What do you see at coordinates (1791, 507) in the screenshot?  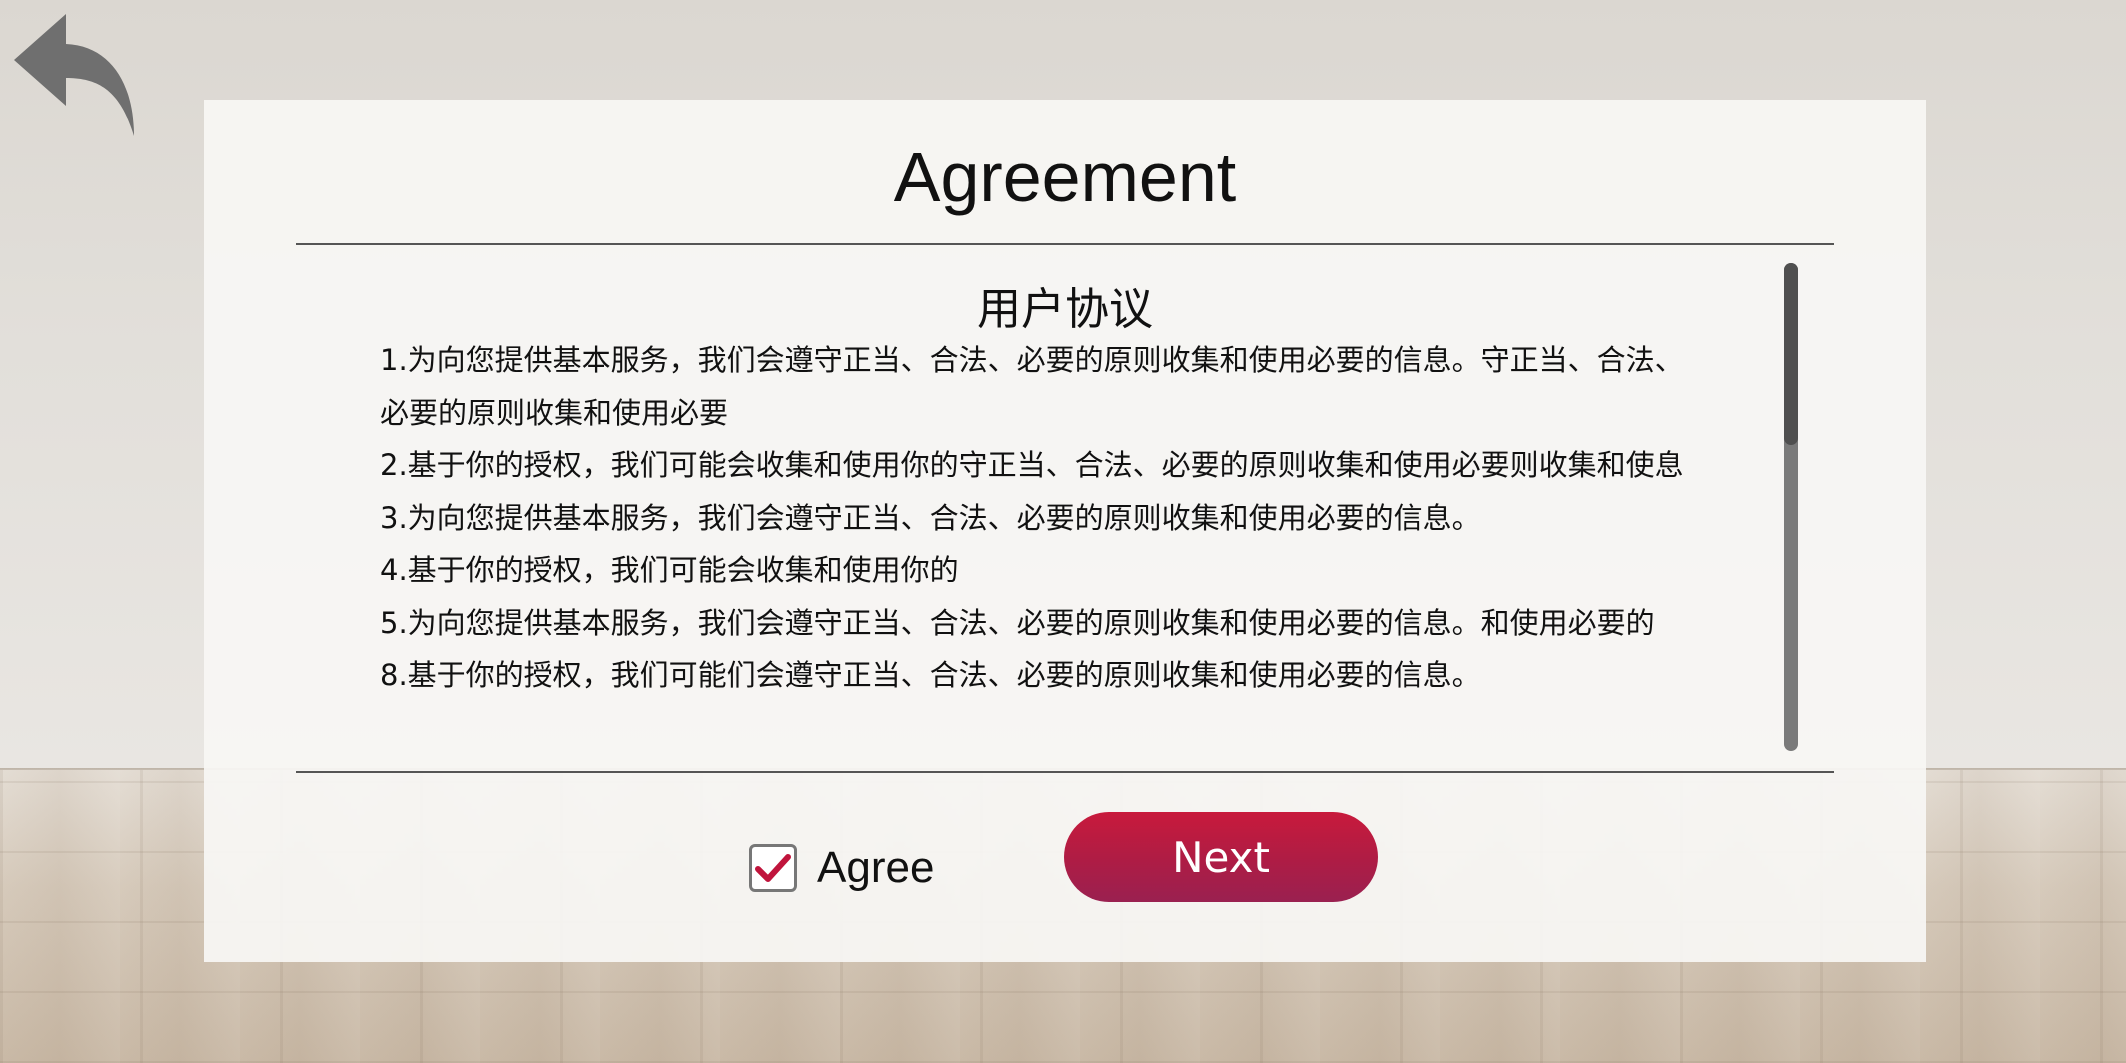 I see `scrollbar-track` at bounding box center [1791, 507].